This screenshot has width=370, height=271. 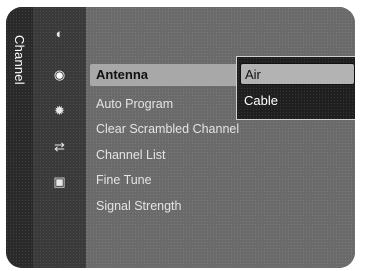 I want to click on picture-icon-glyph: ◐, so click(x=59, y=33).